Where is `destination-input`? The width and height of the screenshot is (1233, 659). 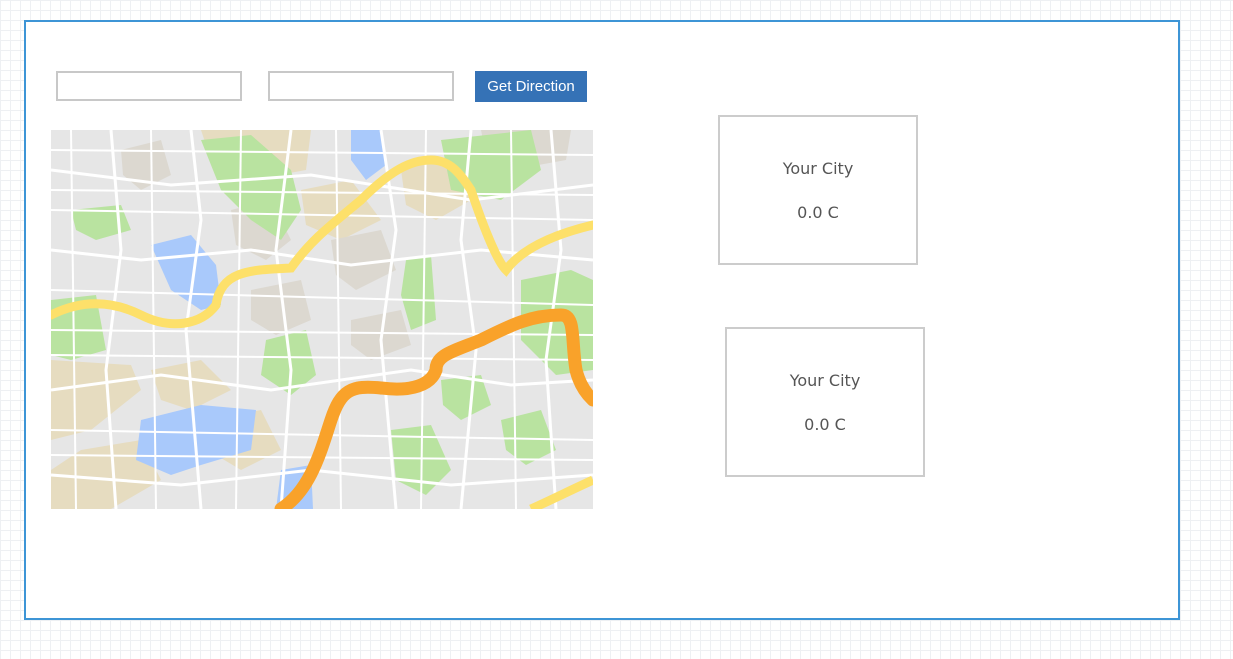 destination-input is located at coordinates (361, 86).